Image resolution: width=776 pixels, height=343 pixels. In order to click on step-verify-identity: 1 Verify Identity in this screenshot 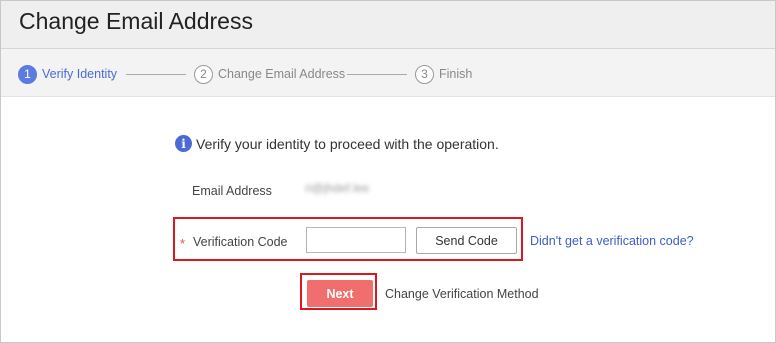, I will do `click(67, 74)`.